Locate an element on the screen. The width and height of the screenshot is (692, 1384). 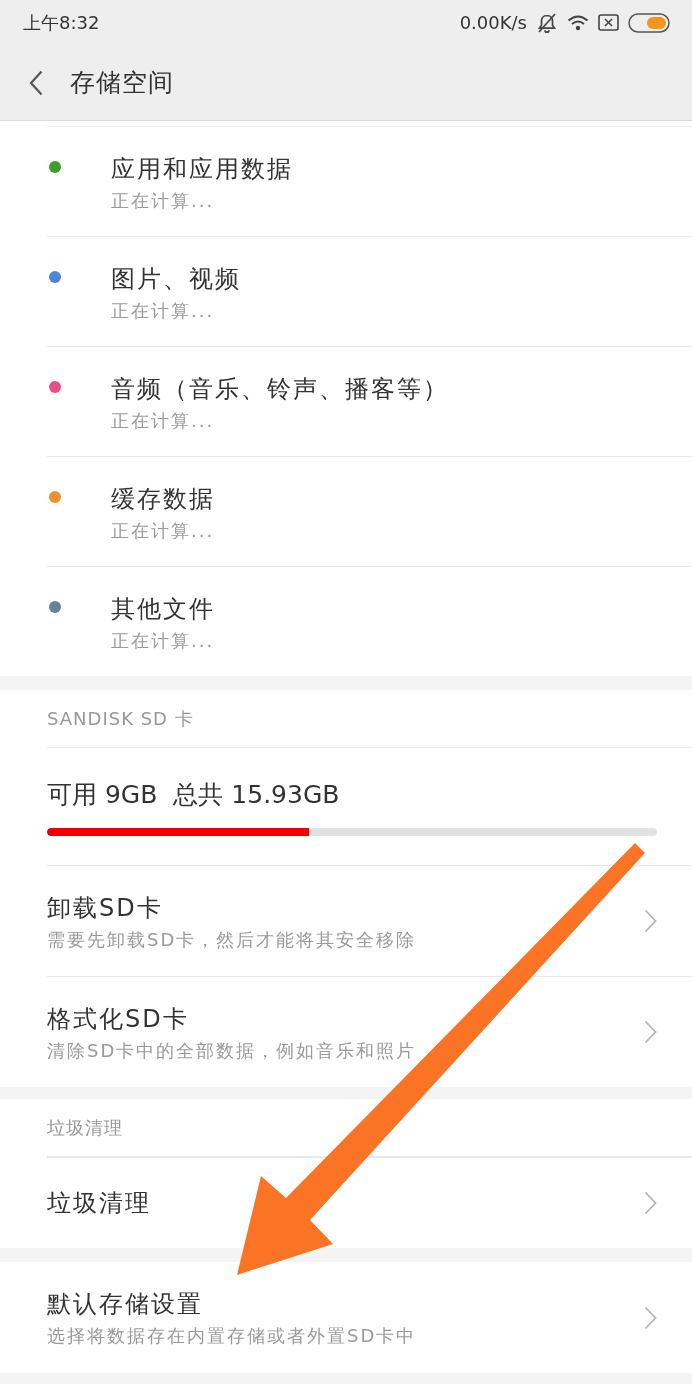
item-title: 卸载SD卡 is located at coordinates (105, 908).